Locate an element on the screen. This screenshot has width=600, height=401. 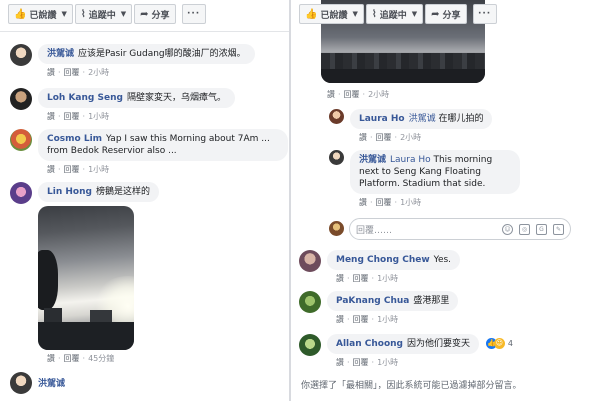
mention-link: 洪駕诚 is located at coordinates (422, 119).